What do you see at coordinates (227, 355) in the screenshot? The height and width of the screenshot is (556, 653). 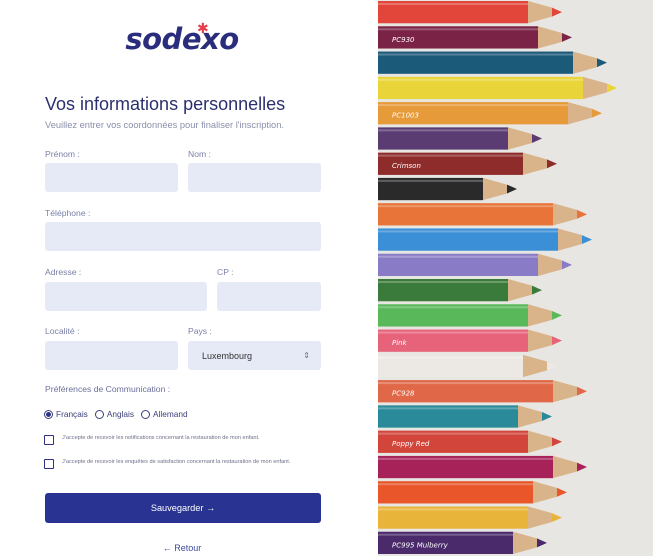 I see `pays-selected-value: Luxembourg` at bounding box center [227, 355].